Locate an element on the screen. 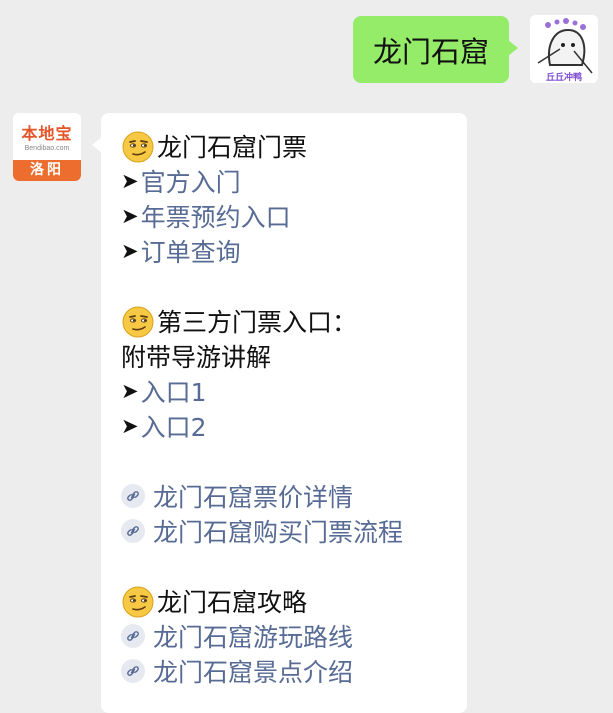  route-link: 龙门石窟游玩路线 is located at coordinates (253, 636).